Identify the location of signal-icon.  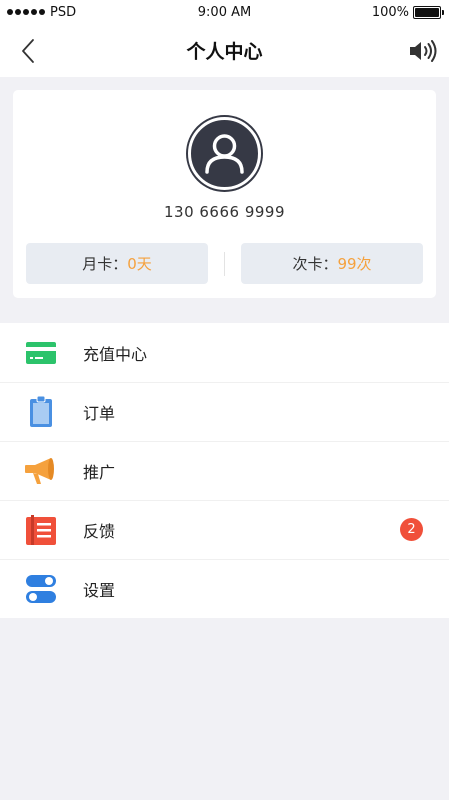
(26, 12).